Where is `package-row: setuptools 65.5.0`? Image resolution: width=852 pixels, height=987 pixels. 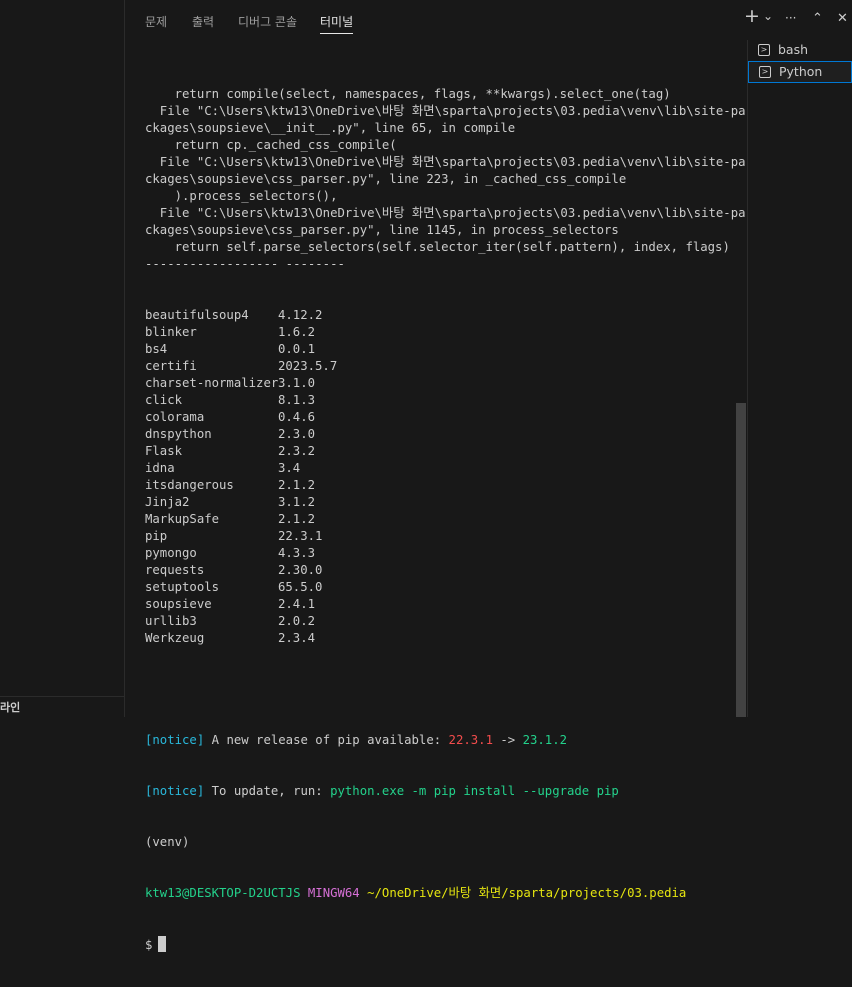 package-row: setuptools 65.5.0 is located at coordinates (440, 587).